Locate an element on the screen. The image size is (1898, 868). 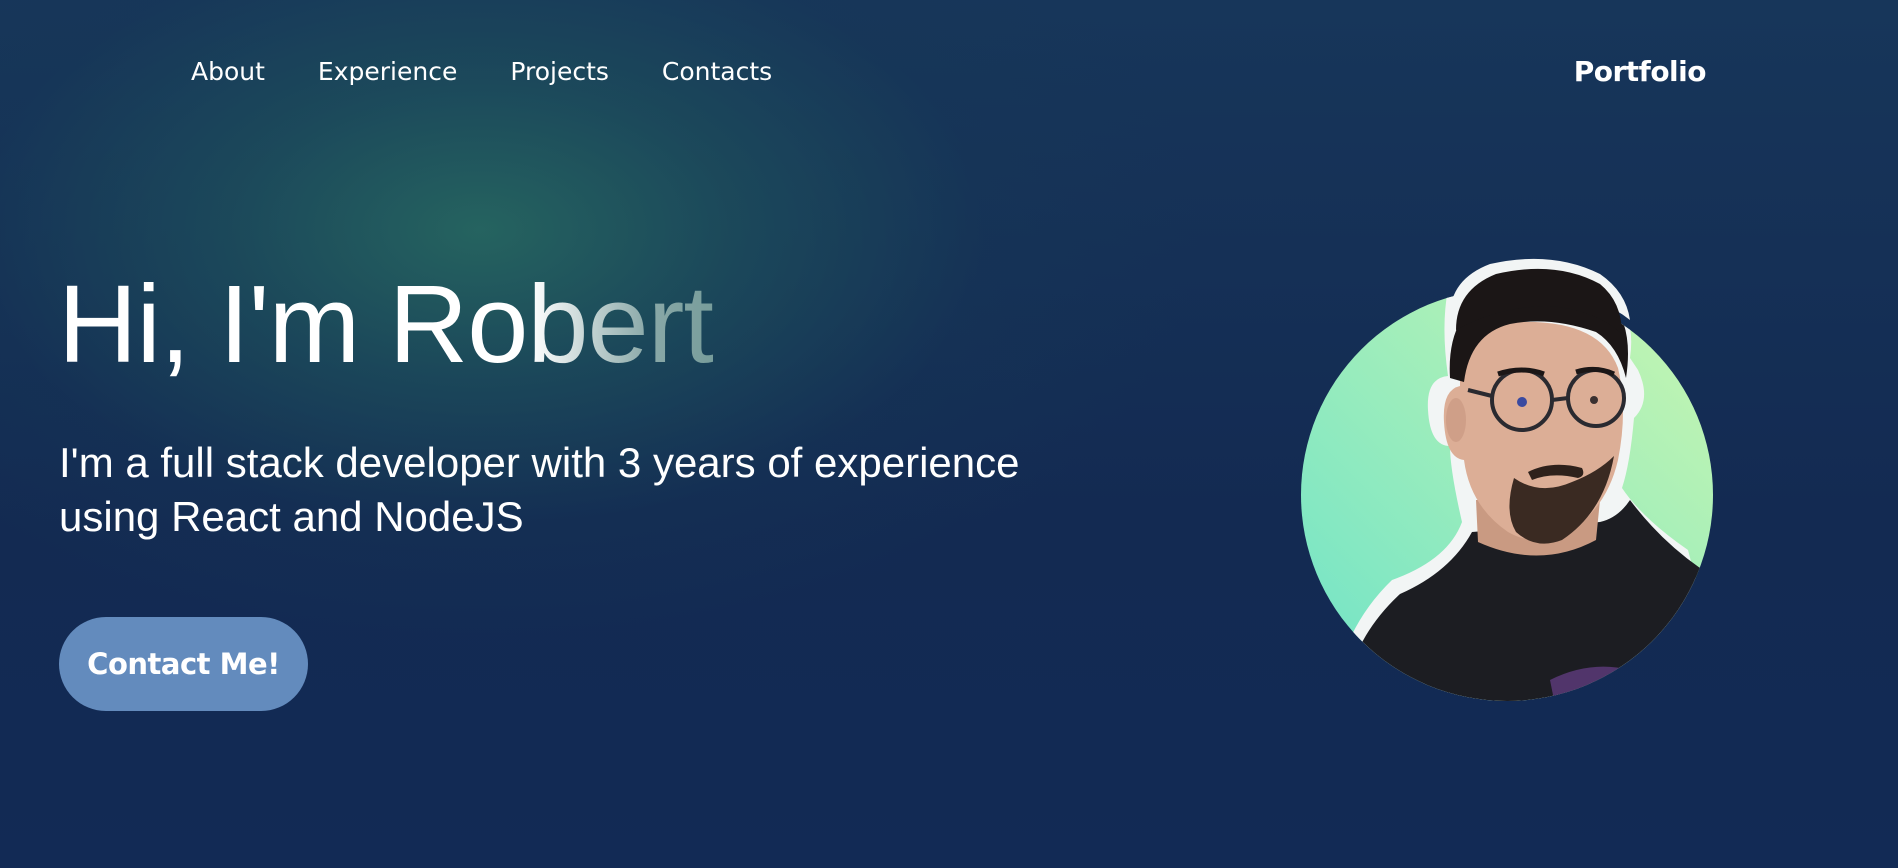
nav-link-experience: Experience is located at coordinates (387, 72).